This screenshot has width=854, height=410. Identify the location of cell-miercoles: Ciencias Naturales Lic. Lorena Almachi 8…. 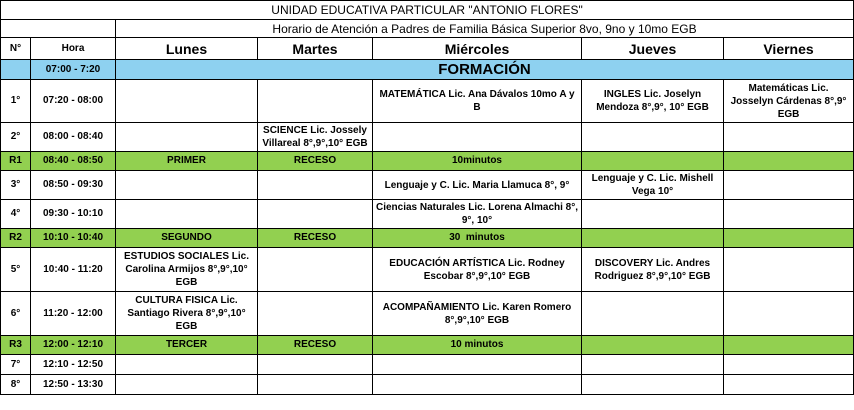
(477, 214).